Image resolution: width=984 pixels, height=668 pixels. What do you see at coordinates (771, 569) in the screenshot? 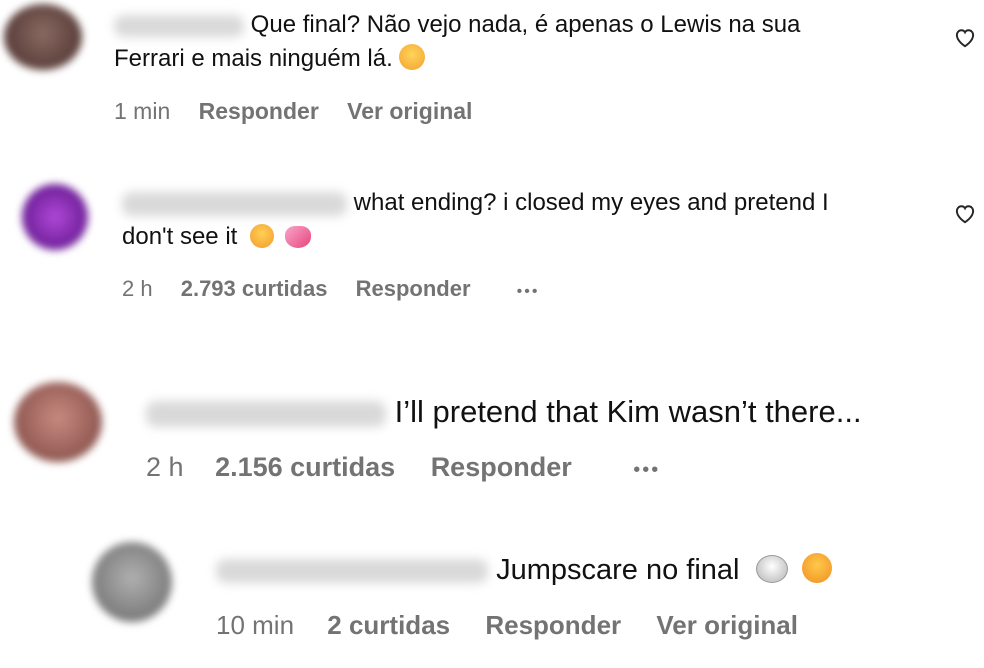
I see `skull-crossbones-emoji` at bounding box center [771, 569].